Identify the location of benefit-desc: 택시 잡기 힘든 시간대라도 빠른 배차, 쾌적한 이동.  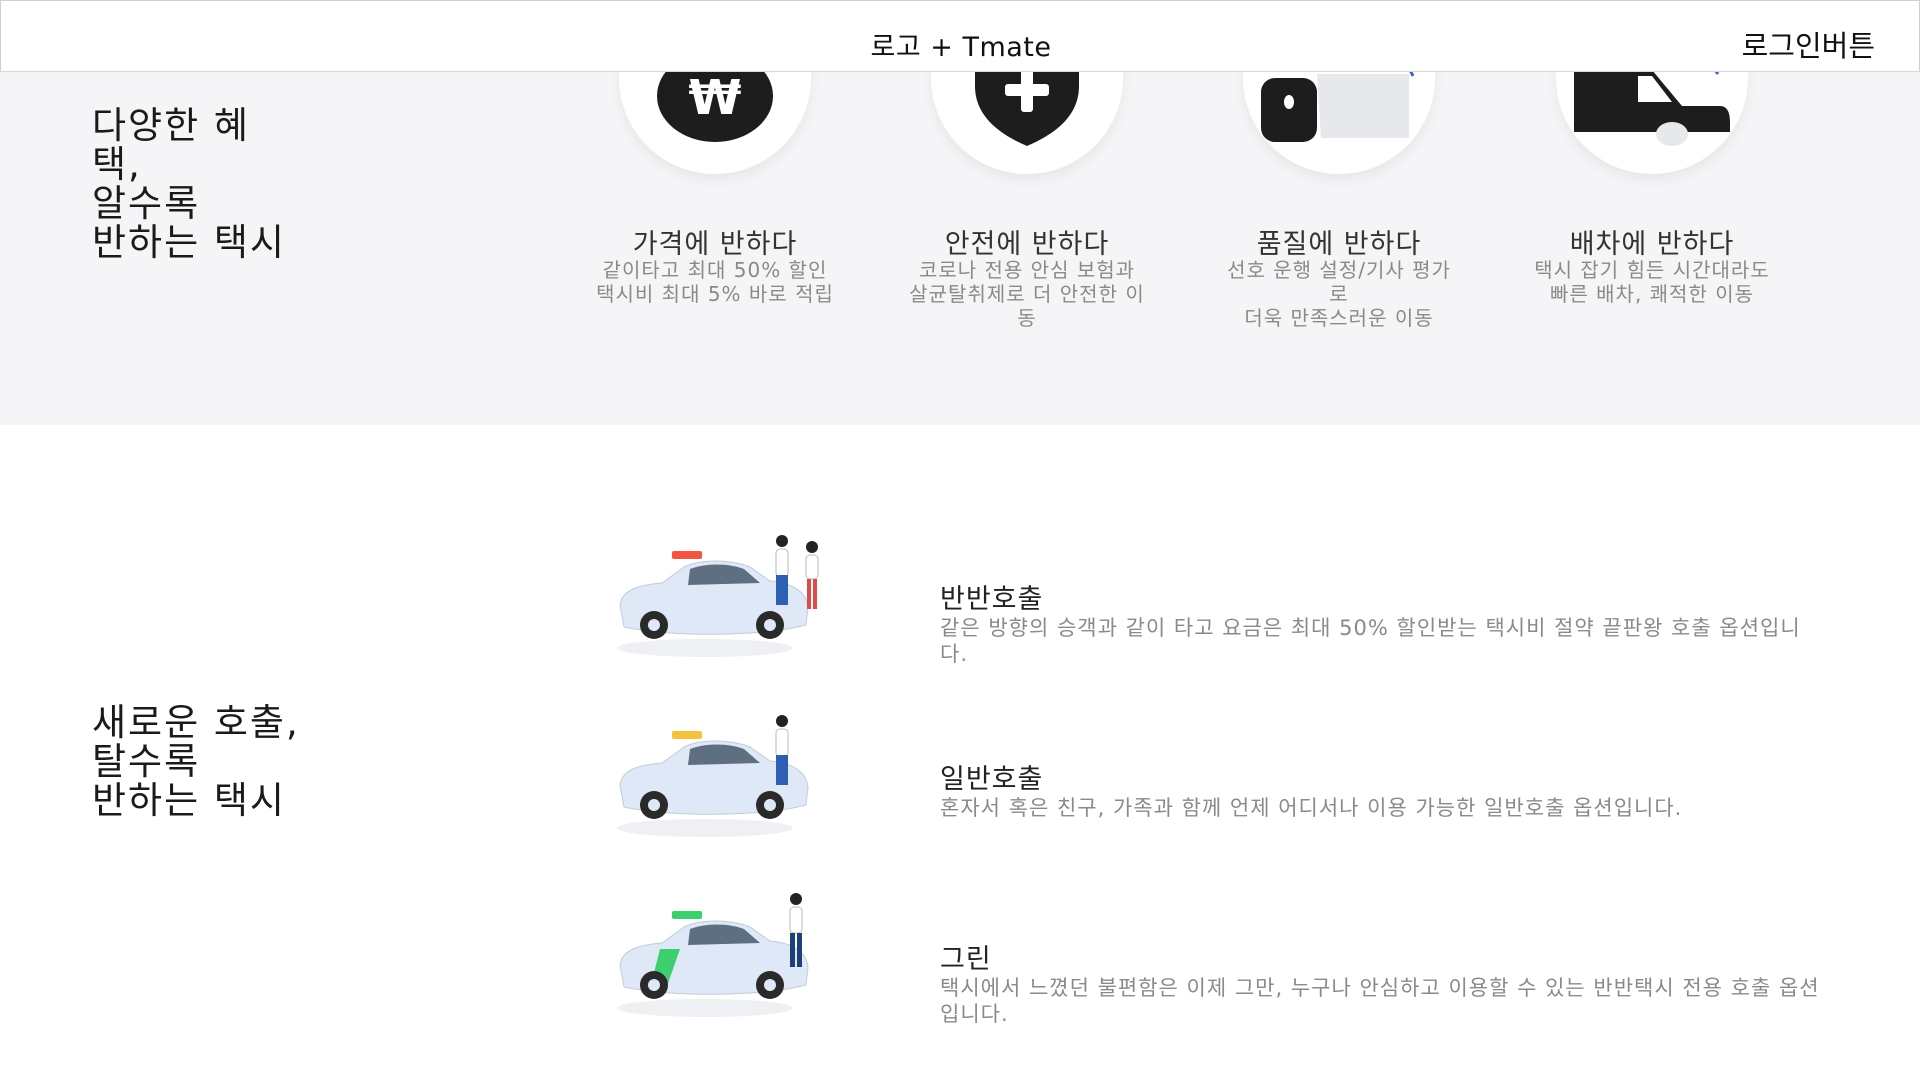
(1652, 282).